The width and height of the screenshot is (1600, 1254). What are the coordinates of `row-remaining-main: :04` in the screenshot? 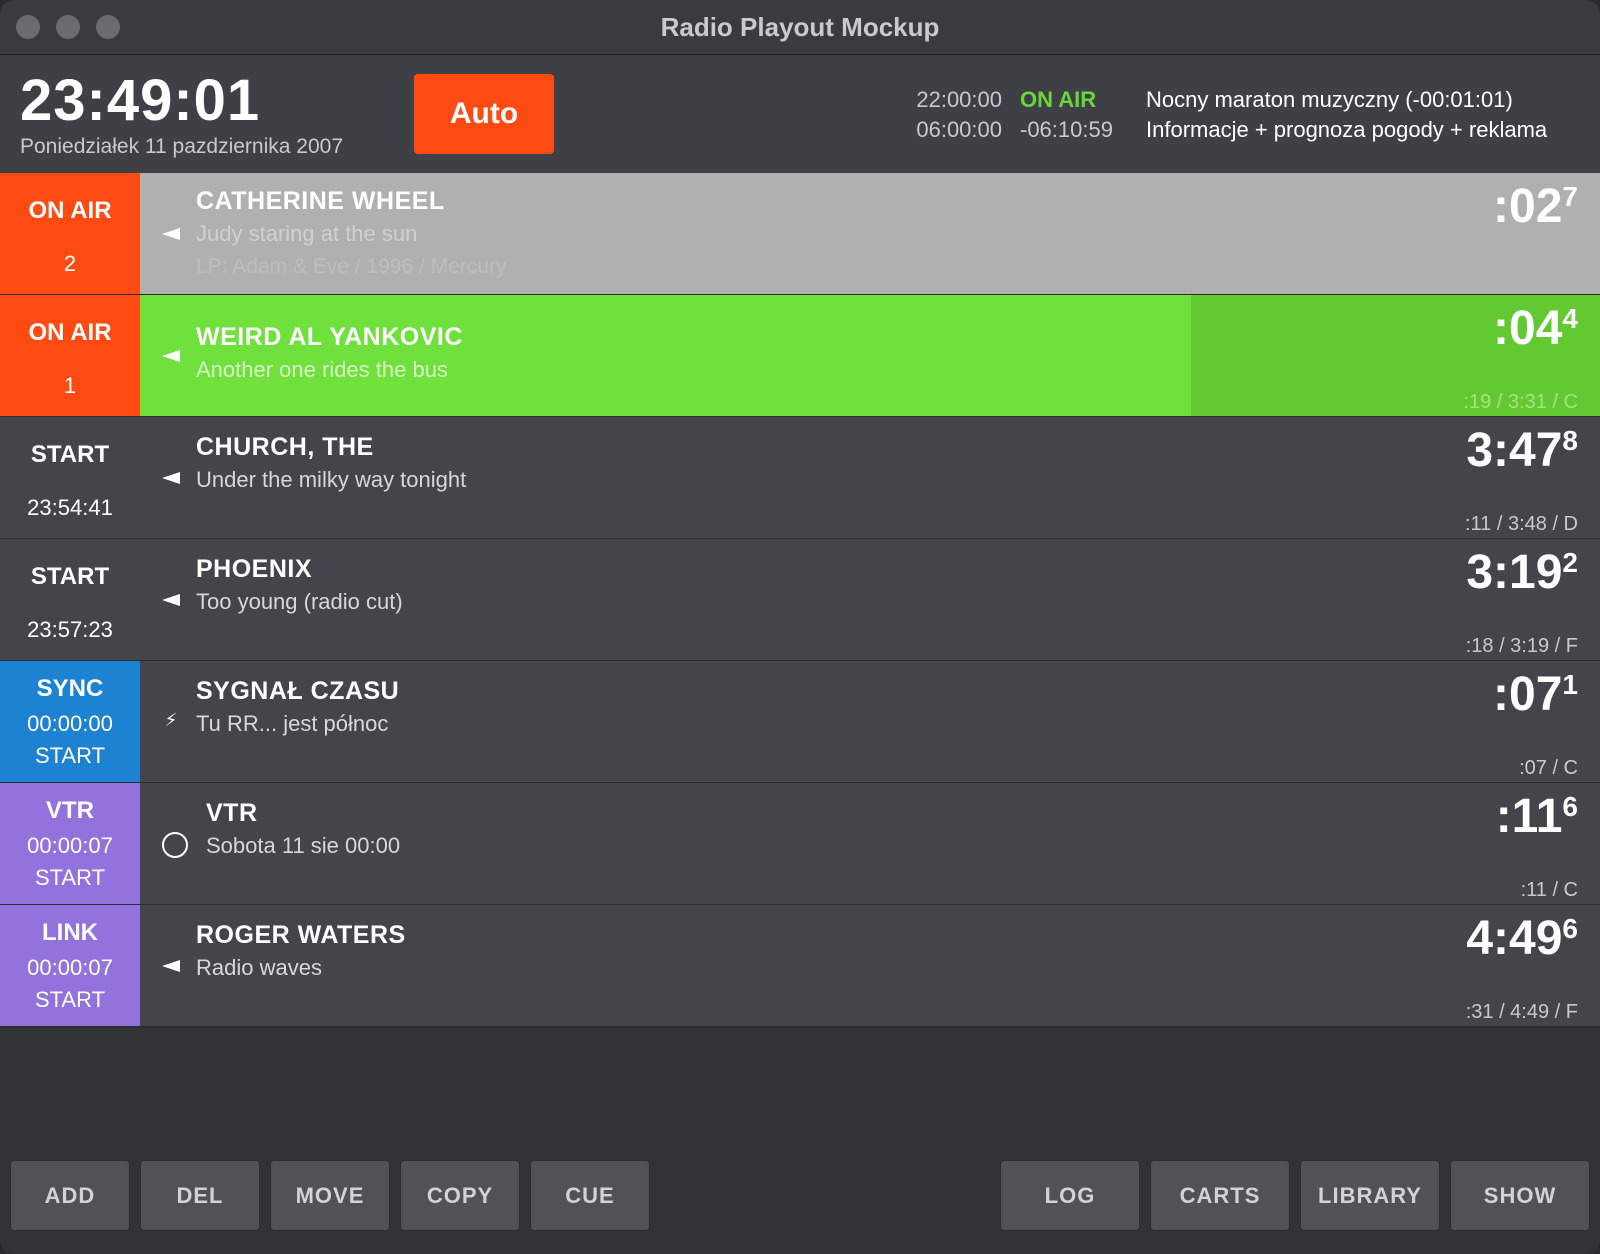 It's located at (1528, 328).